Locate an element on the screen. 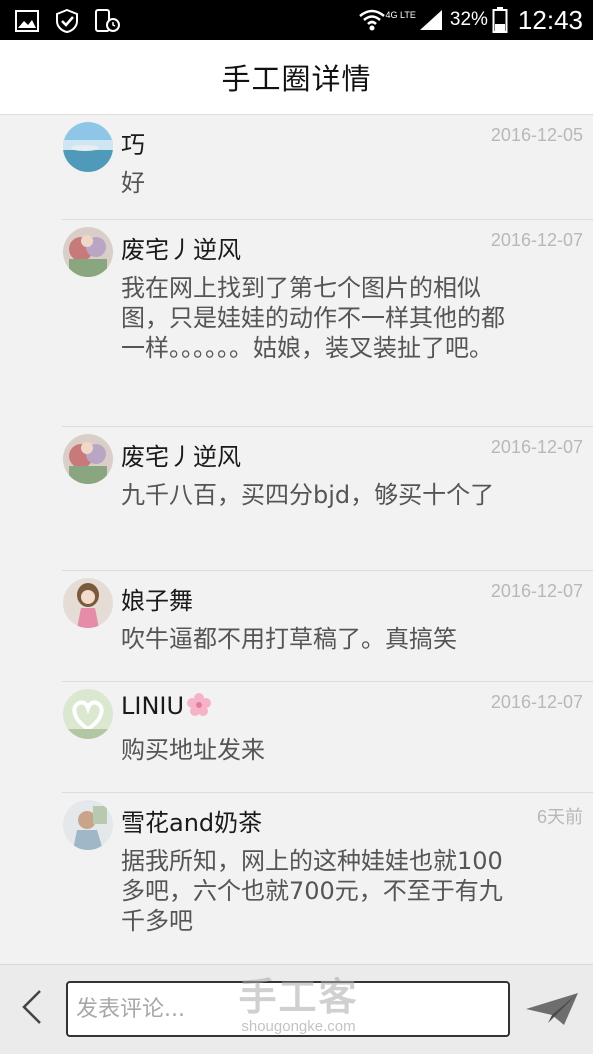  comment-text: 吹牛逼都不用打草稿了。真搞笑 is located at coordinates (289, 639).